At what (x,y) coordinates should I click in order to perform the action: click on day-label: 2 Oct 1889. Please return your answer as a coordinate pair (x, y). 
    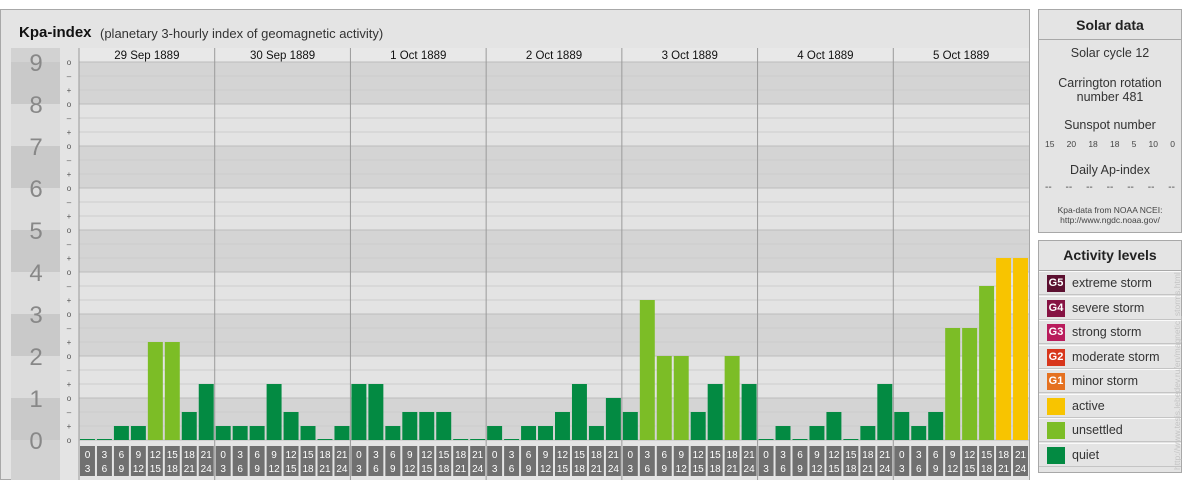
    Looking at the image, I should click on (554, 56).